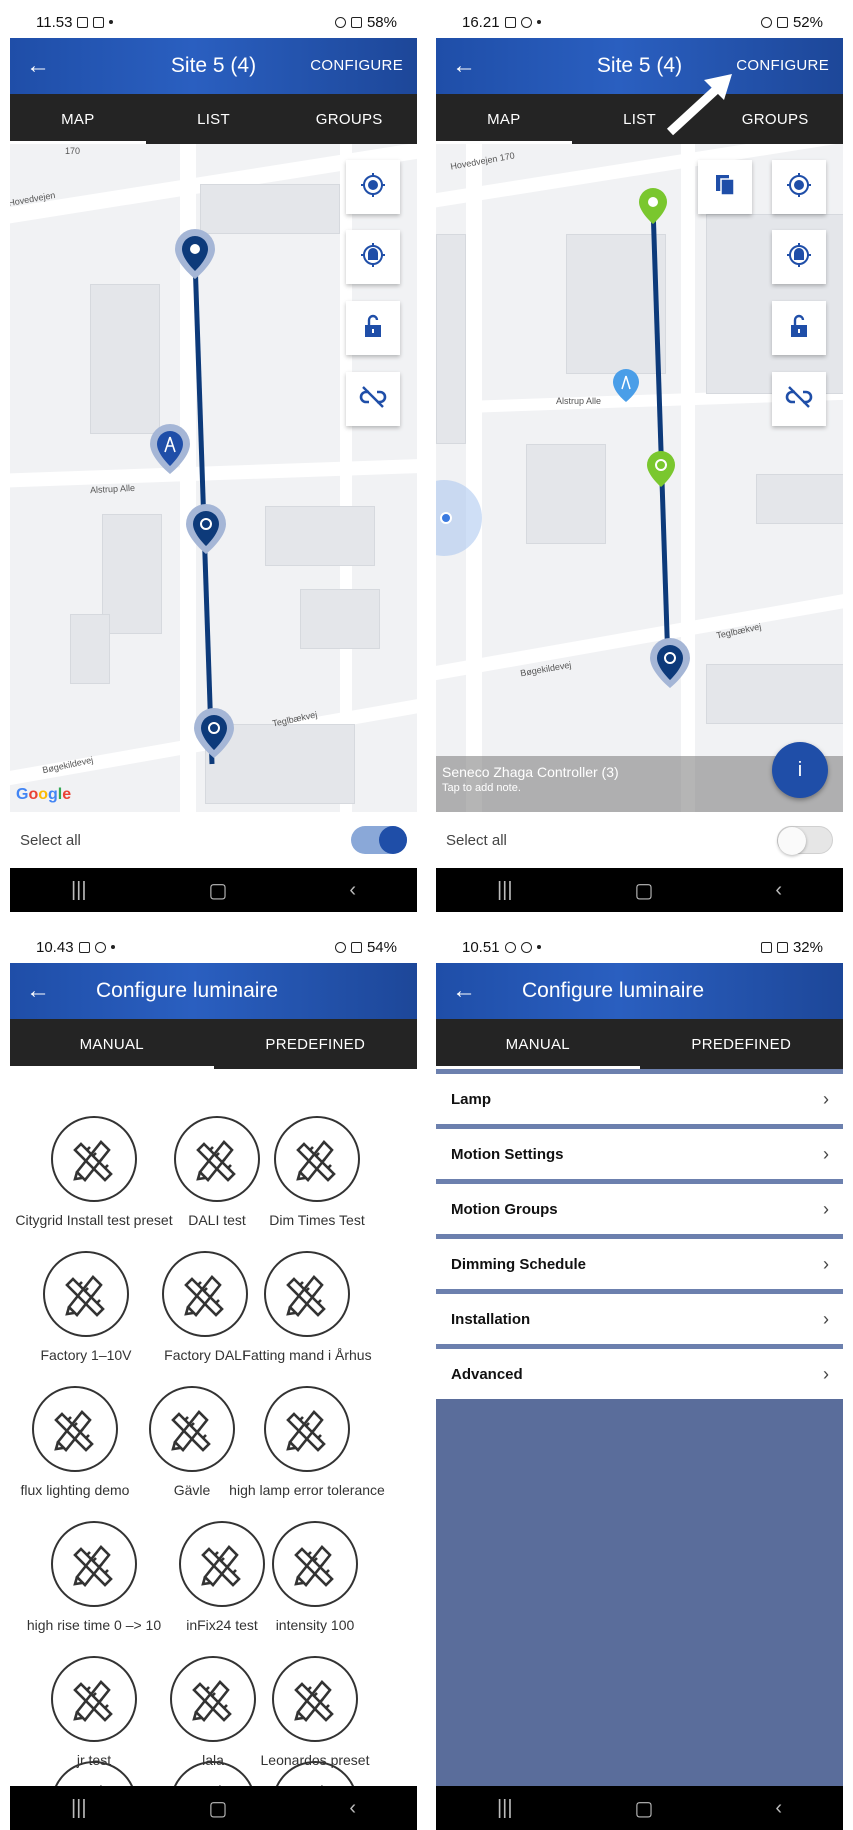 The width and height of the screenshot is (853, 1830). I want to click on preset-item: high lamp error tolerance, so click(307, 1442).